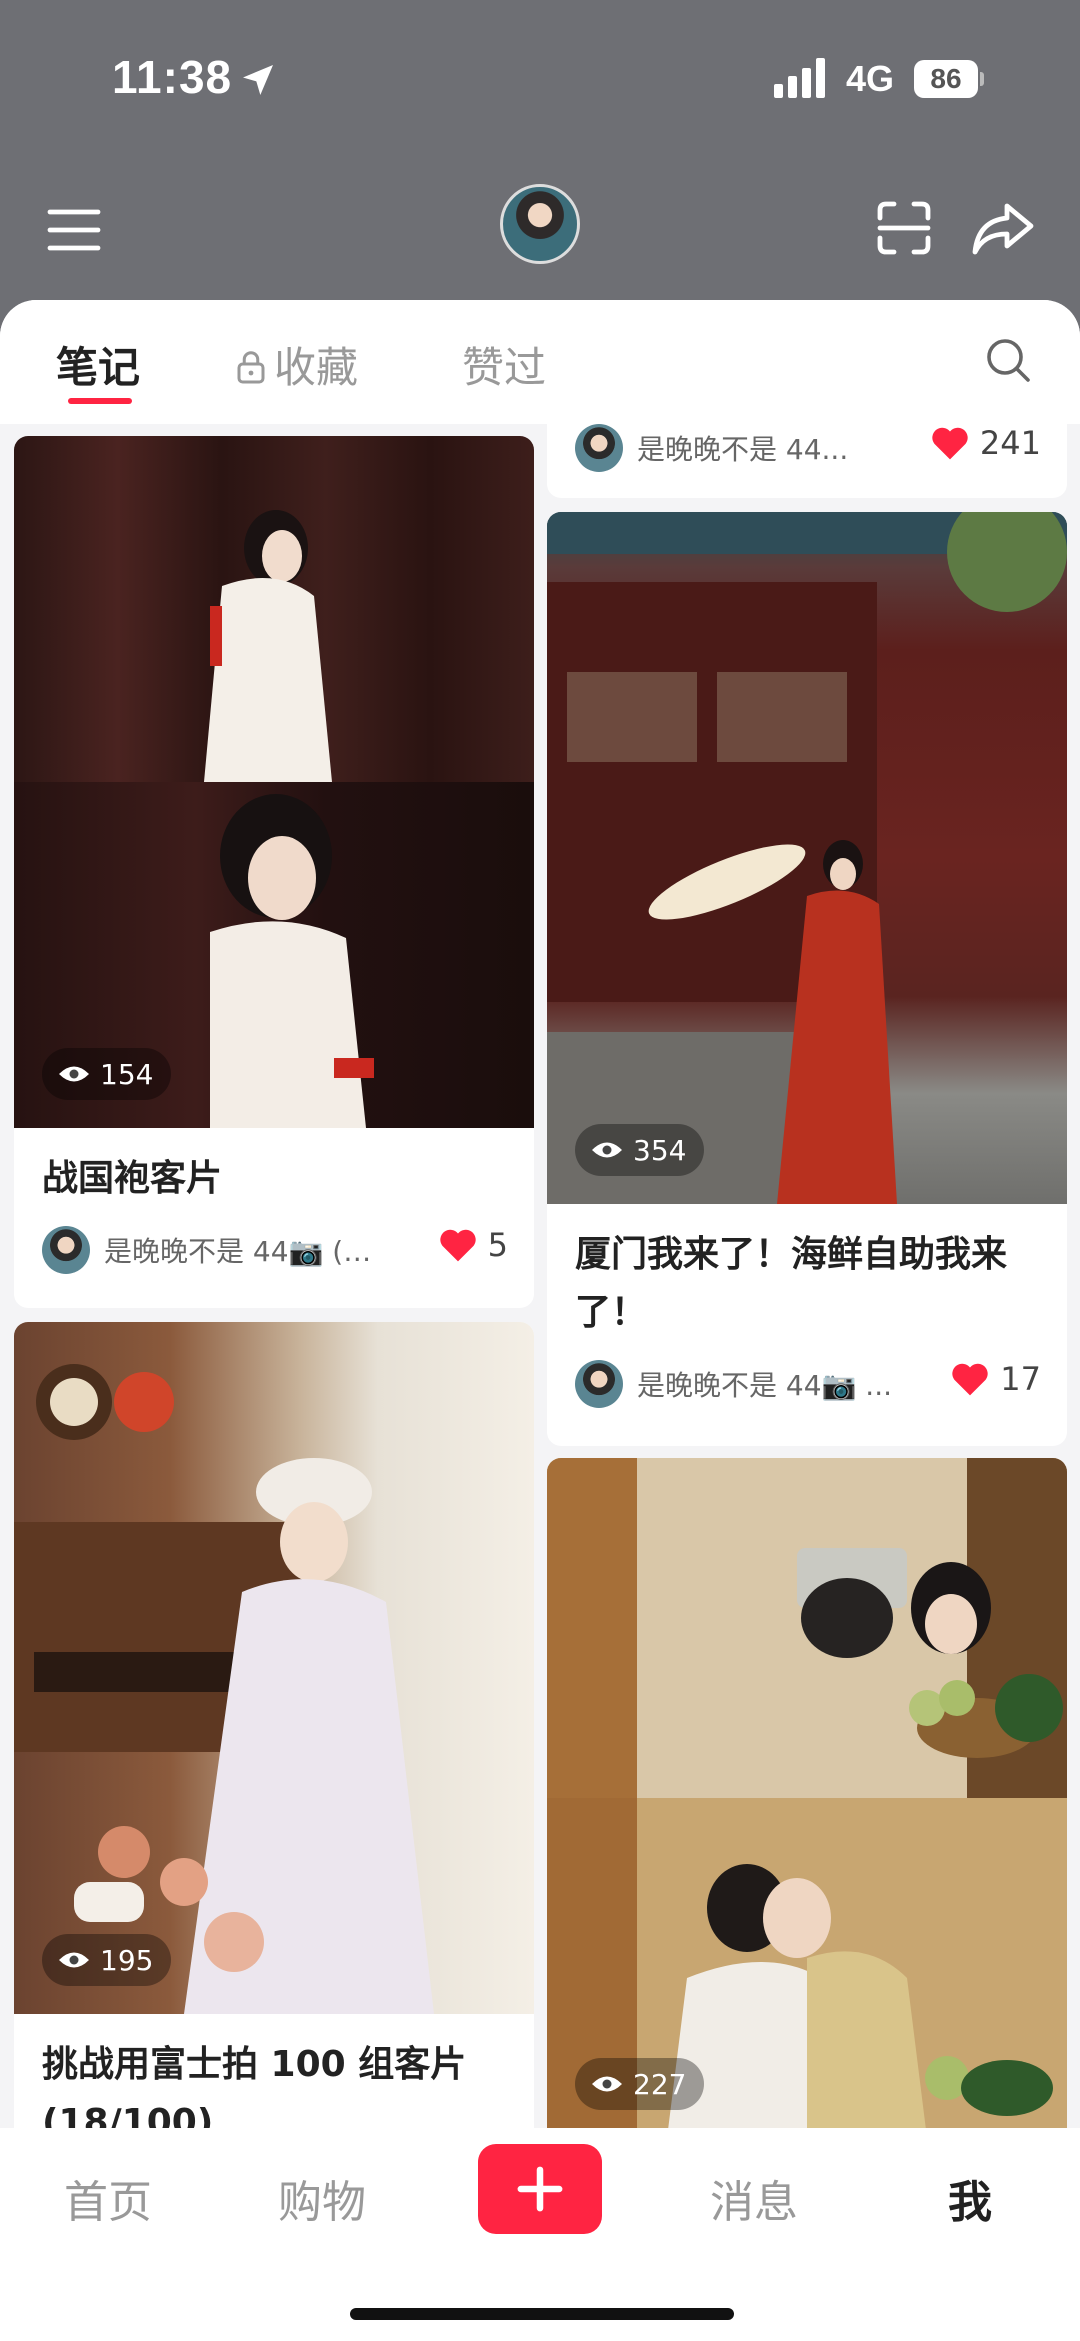 The width and height of the screenshot is (1080, 2341). Describe the element at coordinates (172, 77) in the screenshot. I see `status-time: 11:38` at that location.